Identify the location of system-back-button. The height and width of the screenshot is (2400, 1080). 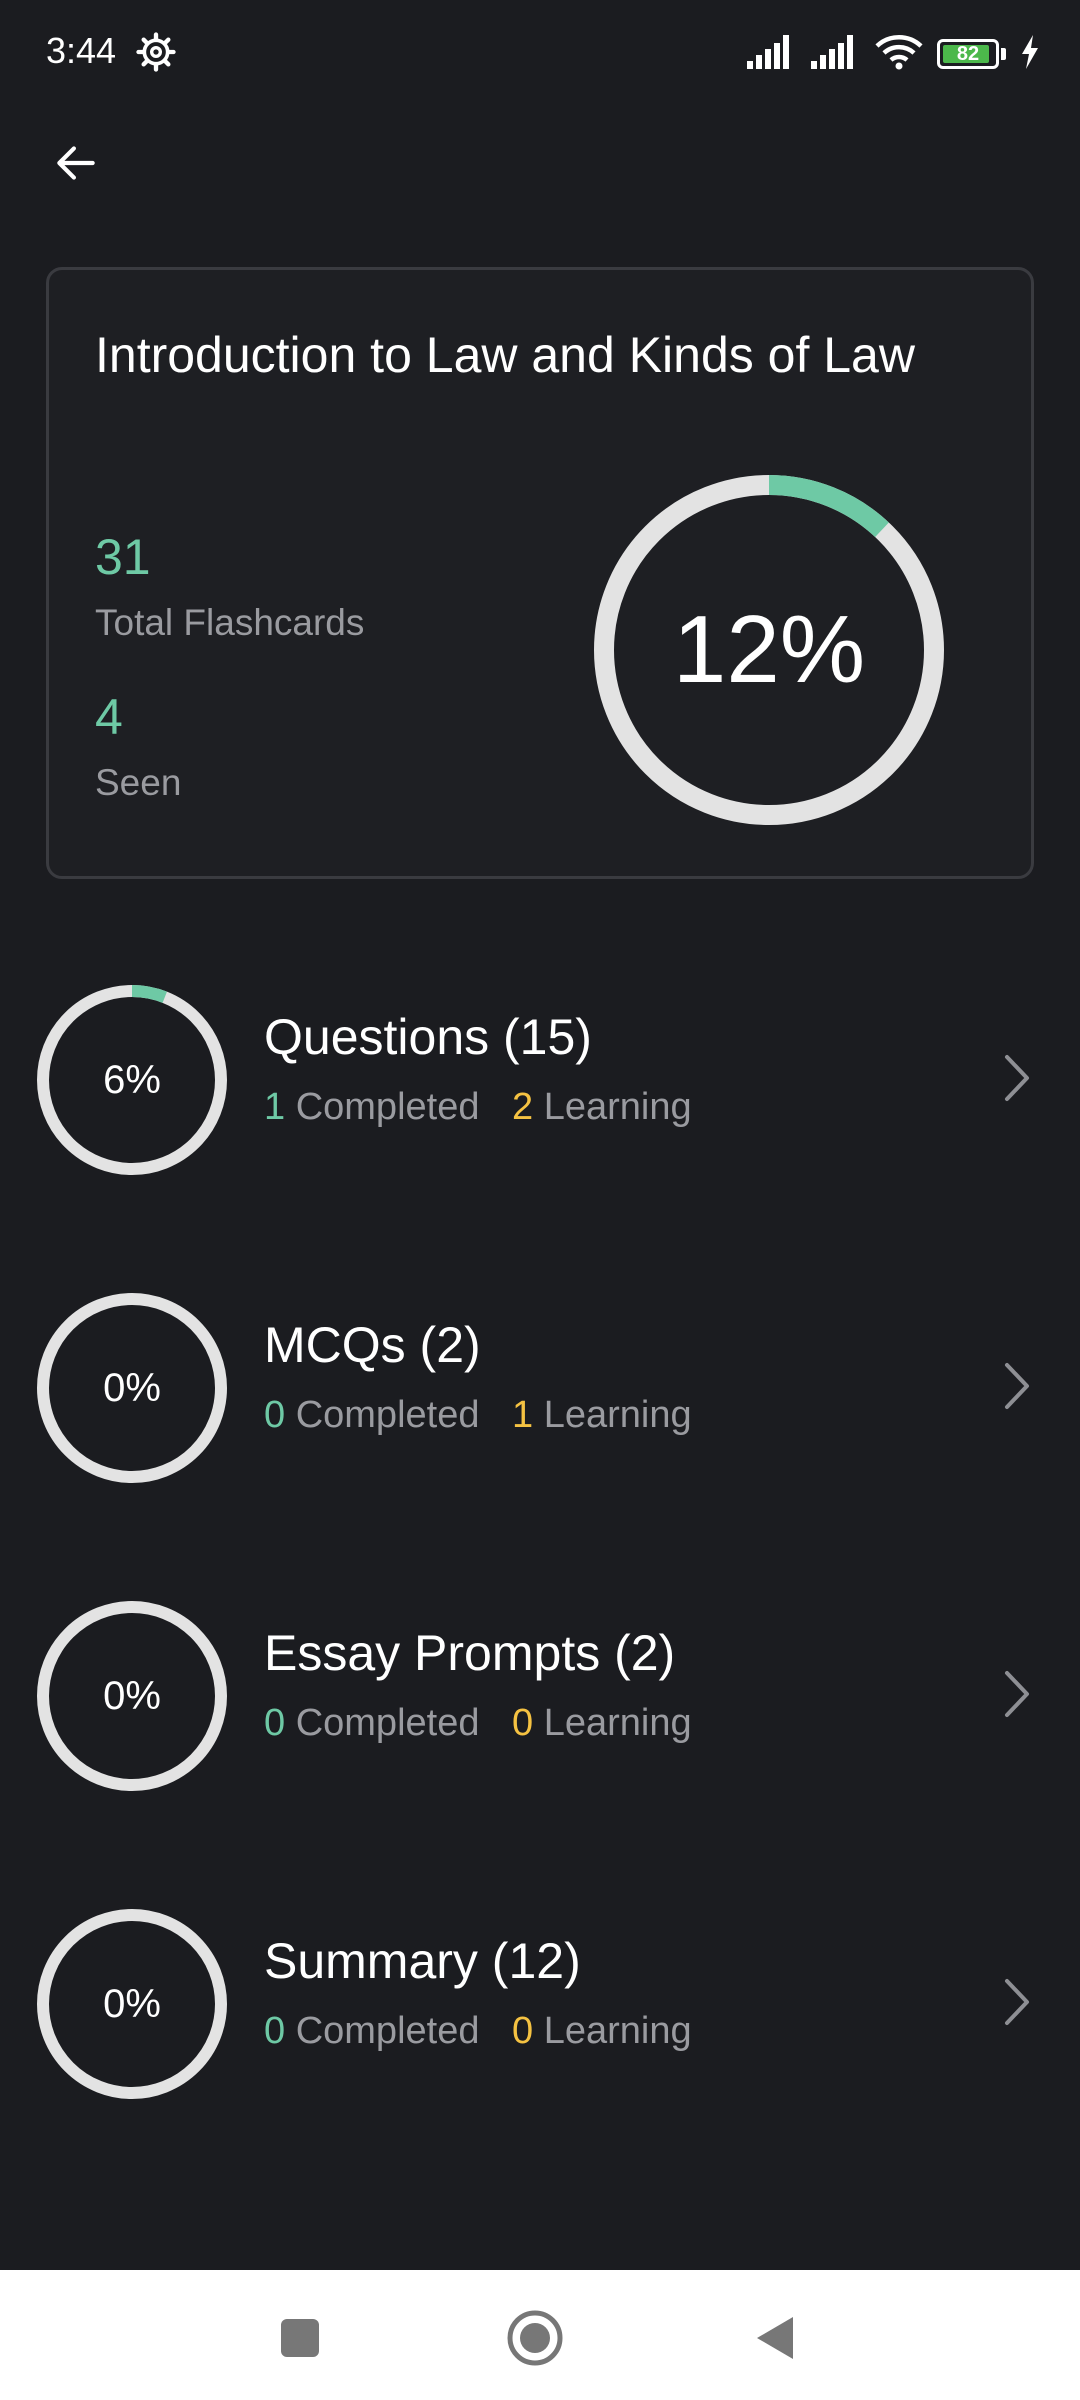
(775, 2340).